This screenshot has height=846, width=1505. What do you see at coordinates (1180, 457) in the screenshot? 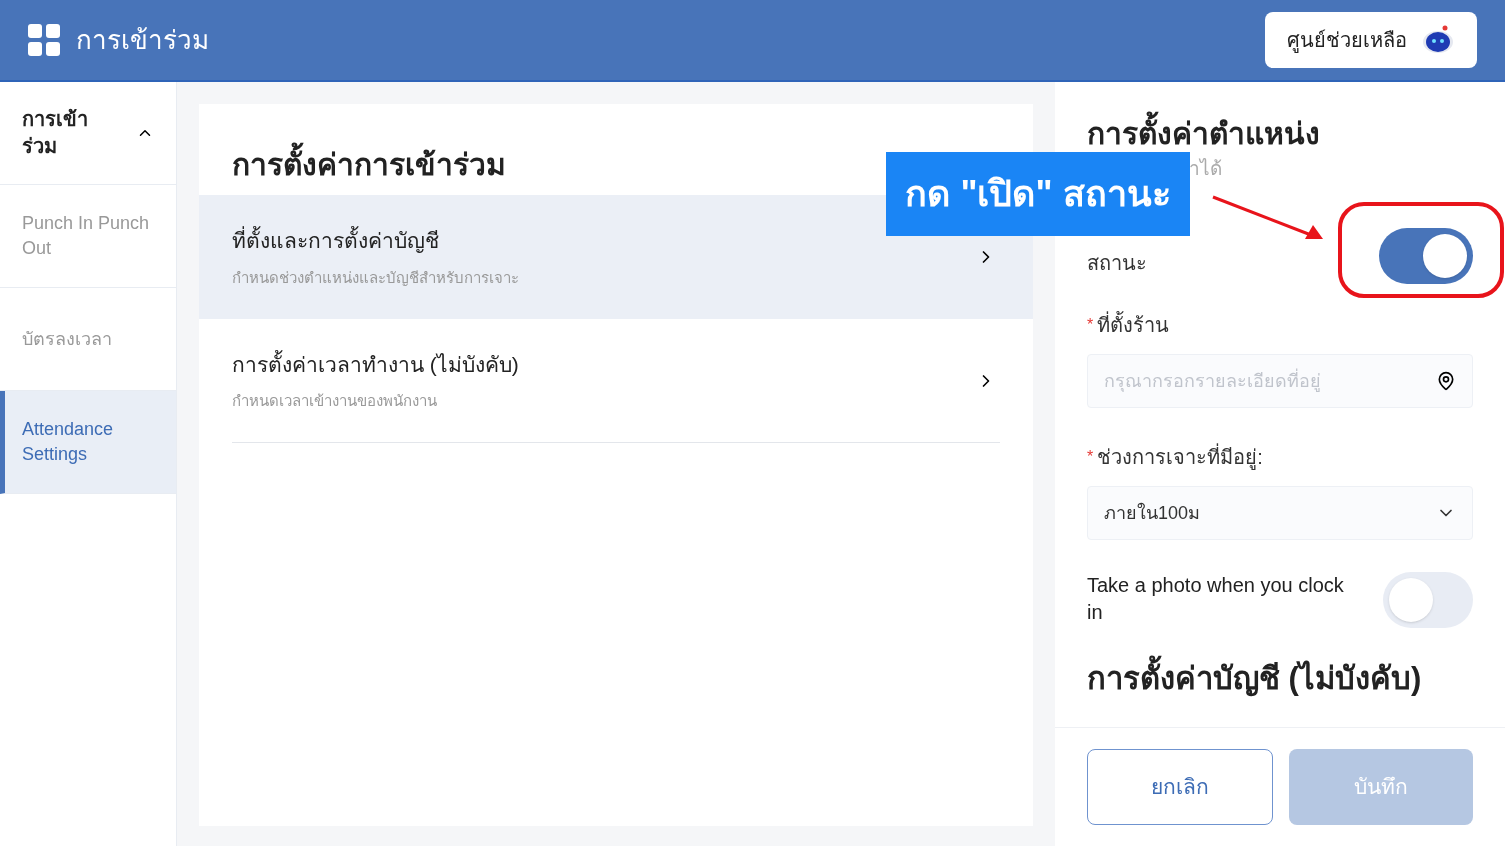
I see `field-label: ช่วงการเจาะที่มีอยู่:` at bounding box center [1180, 457].